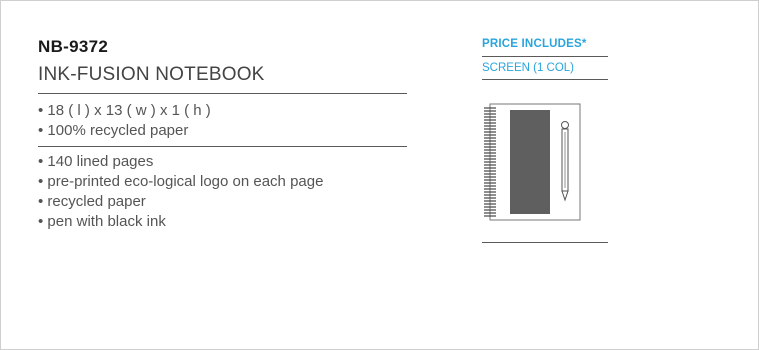  I want to click on pricing-panel: PRICE INCLUDES* SCREEN (1 COL), so click(545, 140).